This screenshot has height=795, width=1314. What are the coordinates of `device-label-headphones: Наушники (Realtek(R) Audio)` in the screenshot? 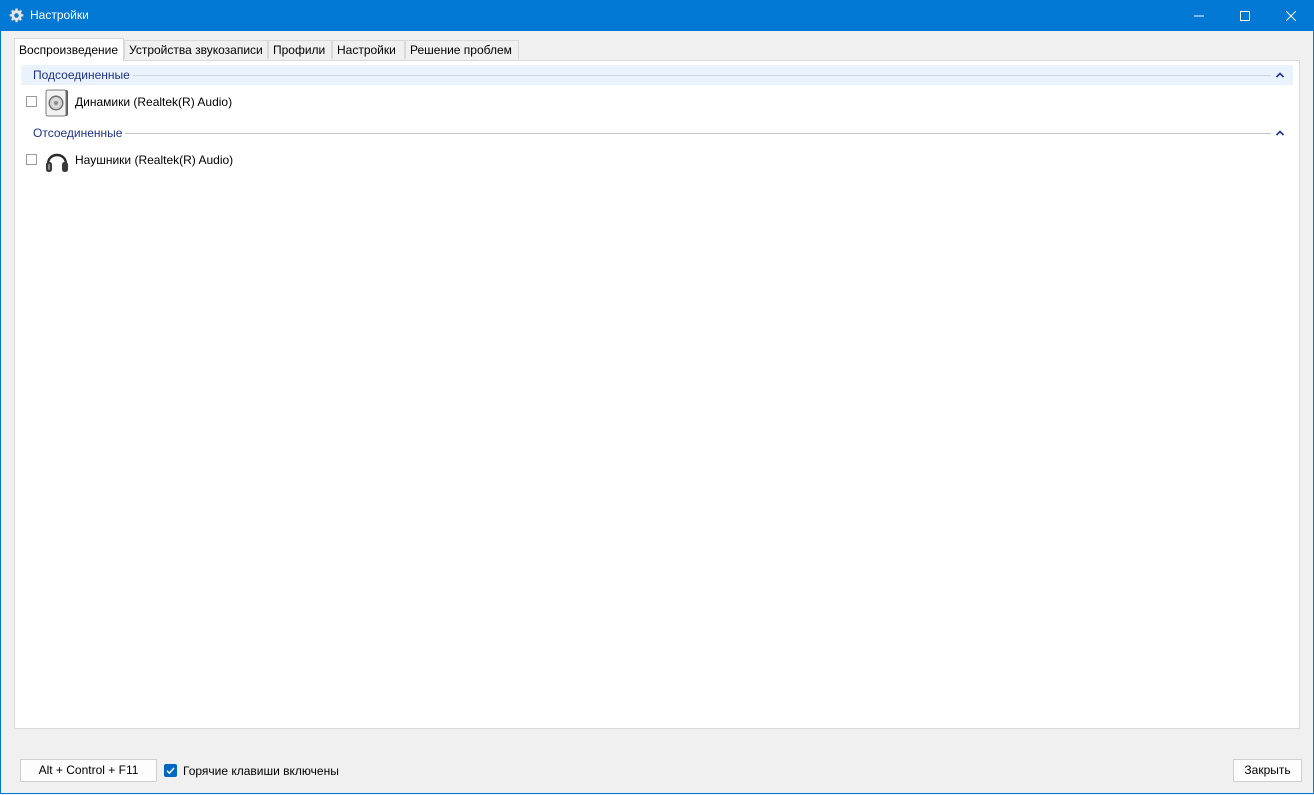 It's located at (154, 160).